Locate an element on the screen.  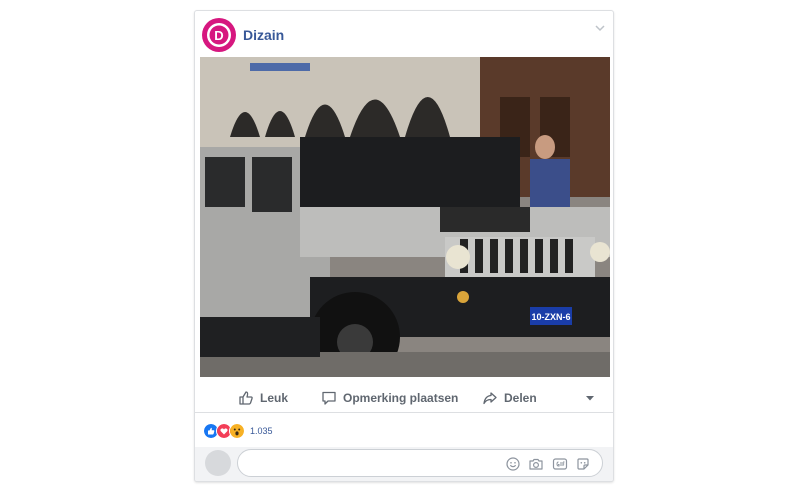
share-options-dropdown is located at coordinates (593, 398).